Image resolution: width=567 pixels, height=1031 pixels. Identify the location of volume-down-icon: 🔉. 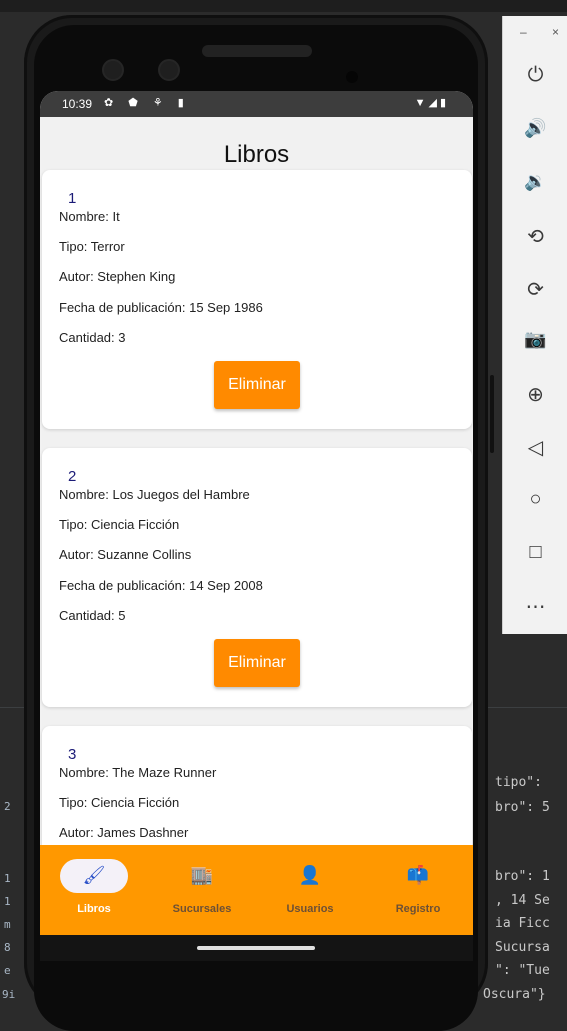
(535, 181).